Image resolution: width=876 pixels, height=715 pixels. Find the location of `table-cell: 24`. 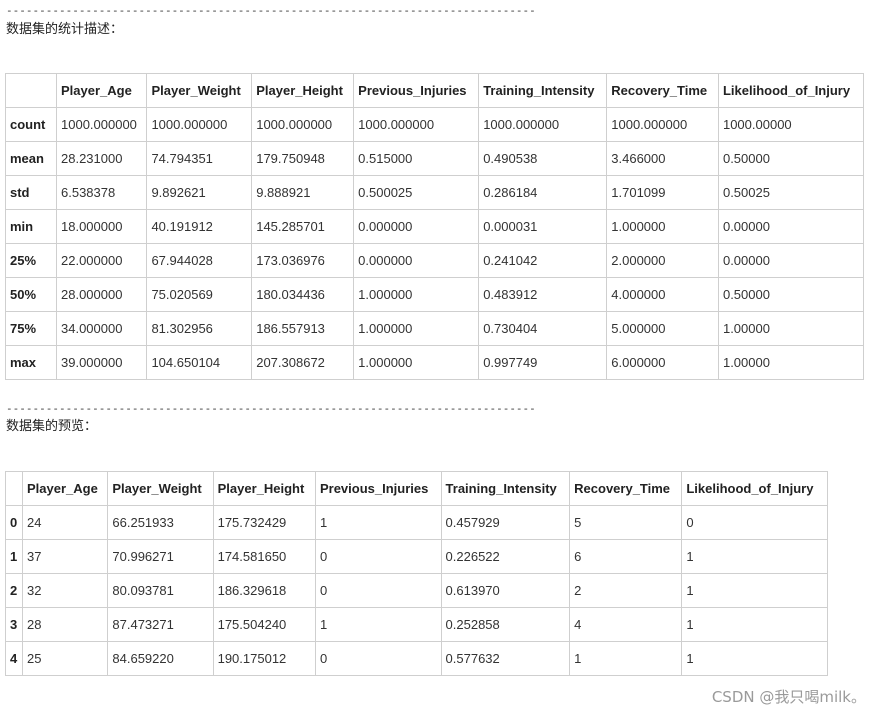

table-cell: 24 is located at coordinates (65, 522).